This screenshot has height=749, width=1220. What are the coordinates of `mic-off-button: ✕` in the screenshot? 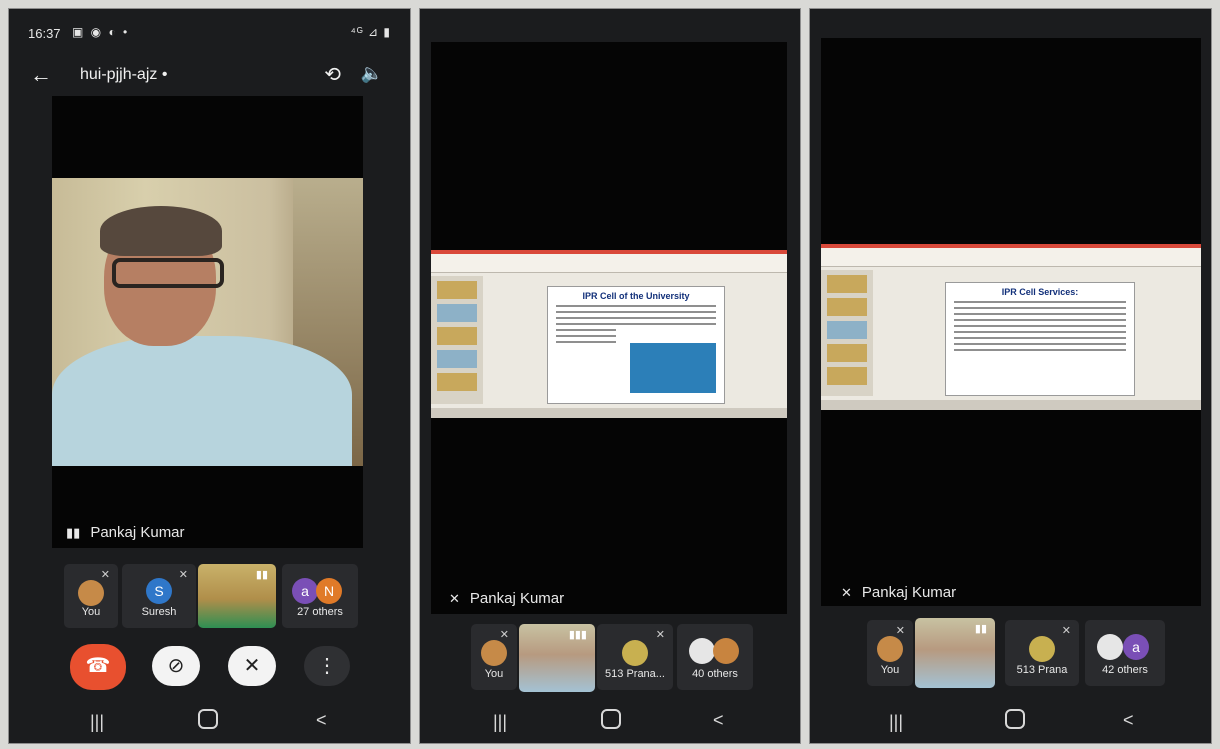 It's located at (252, 666).